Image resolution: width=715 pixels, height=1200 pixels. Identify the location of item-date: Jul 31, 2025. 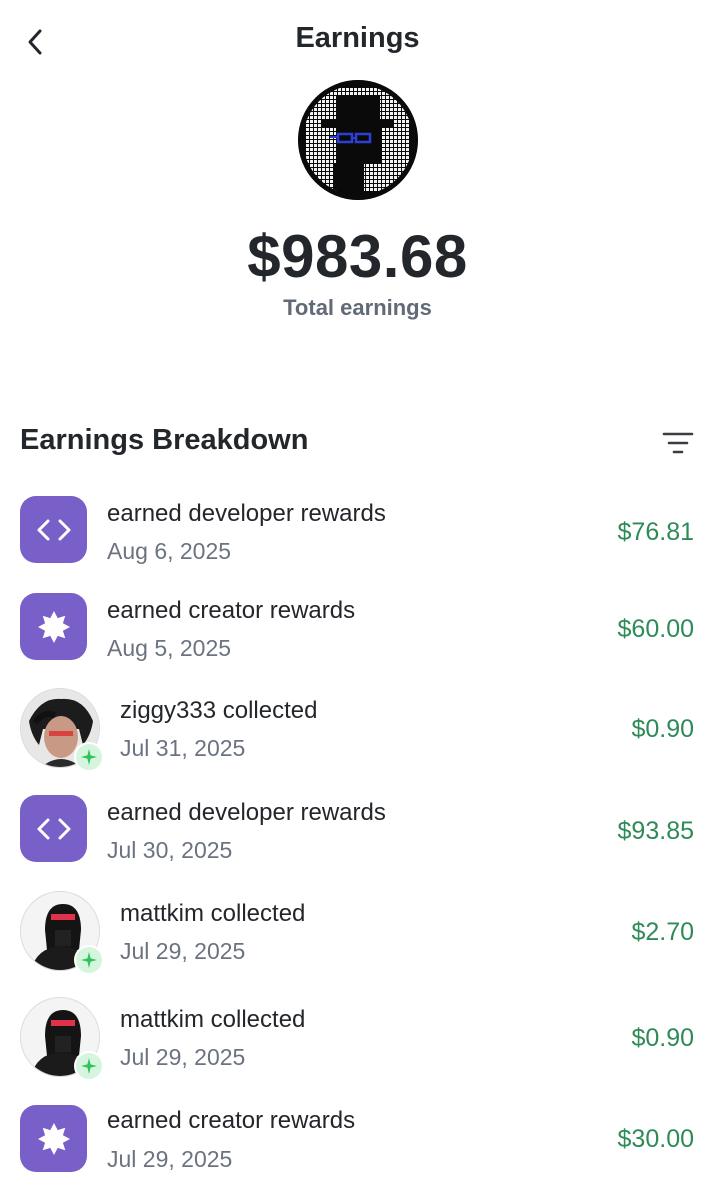
(183, 748).